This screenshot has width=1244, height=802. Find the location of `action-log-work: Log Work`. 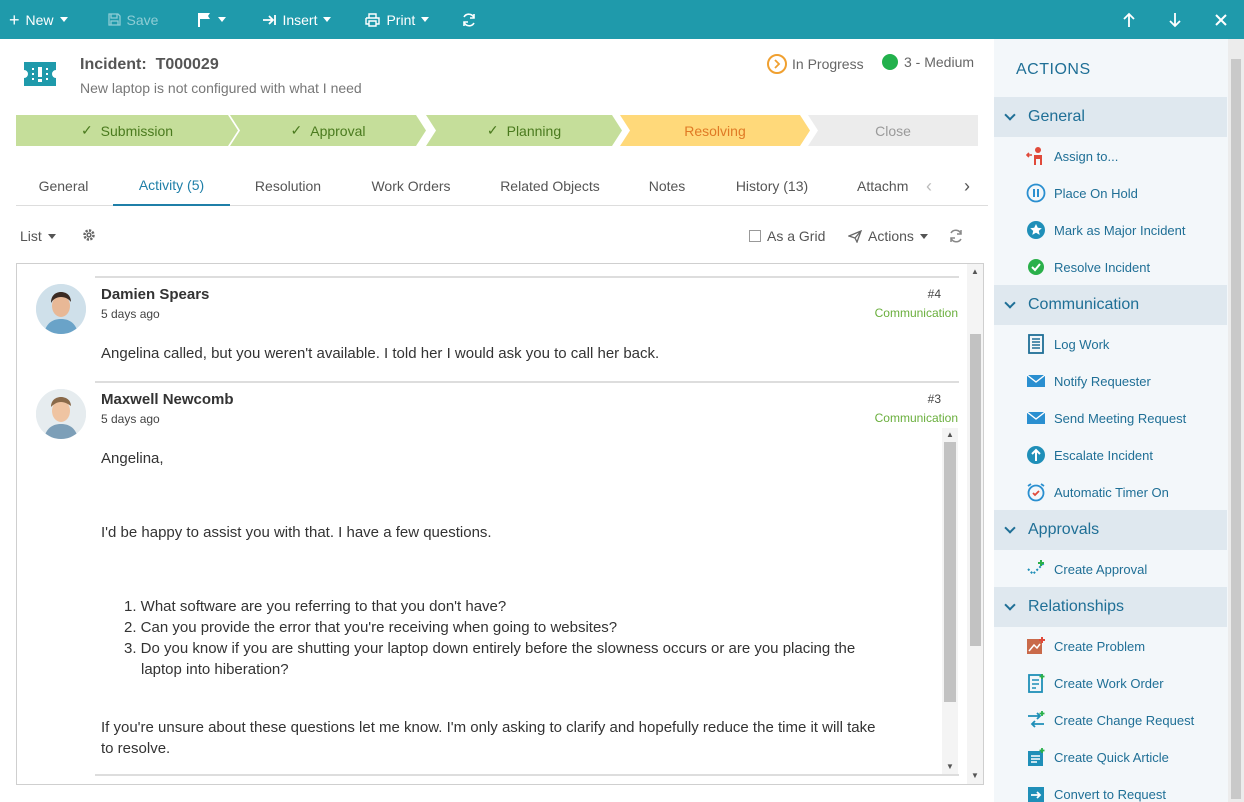

action-log-work: Log Work is located at coordinates (1067, 344).